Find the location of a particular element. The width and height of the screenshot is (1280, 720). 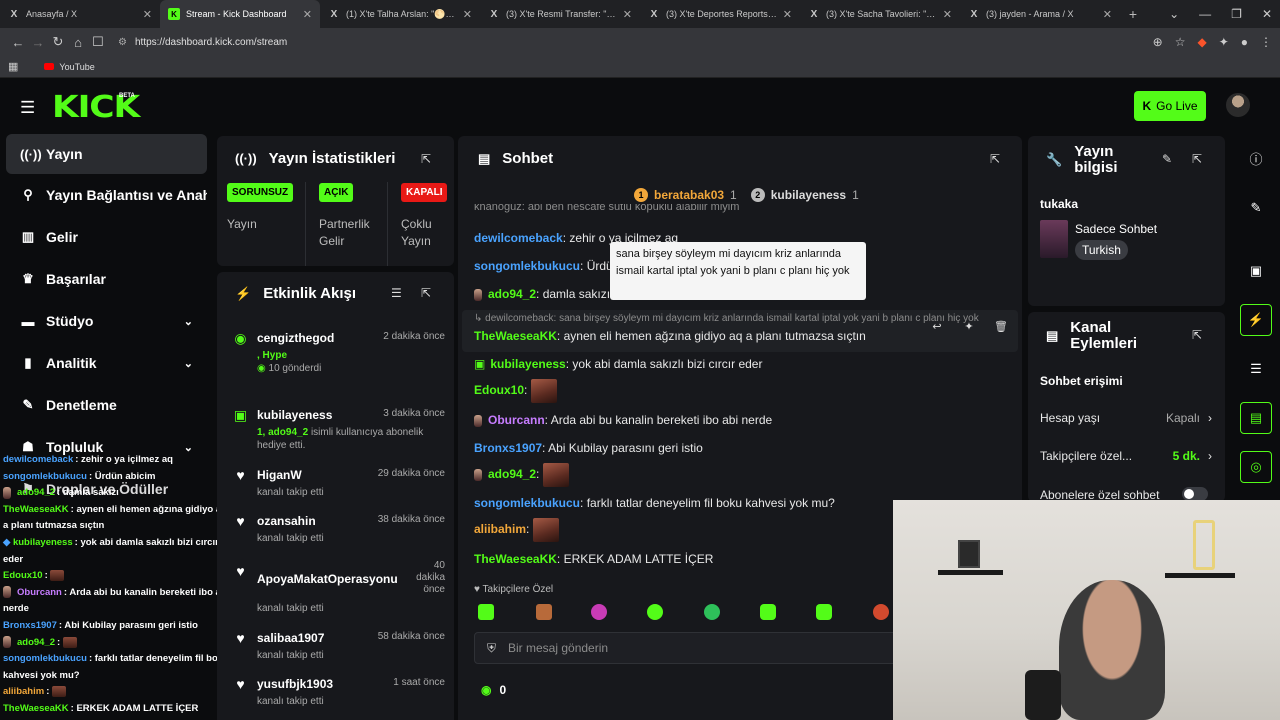

chat-username: dewilcomeback is located at coordinates (518, 238).